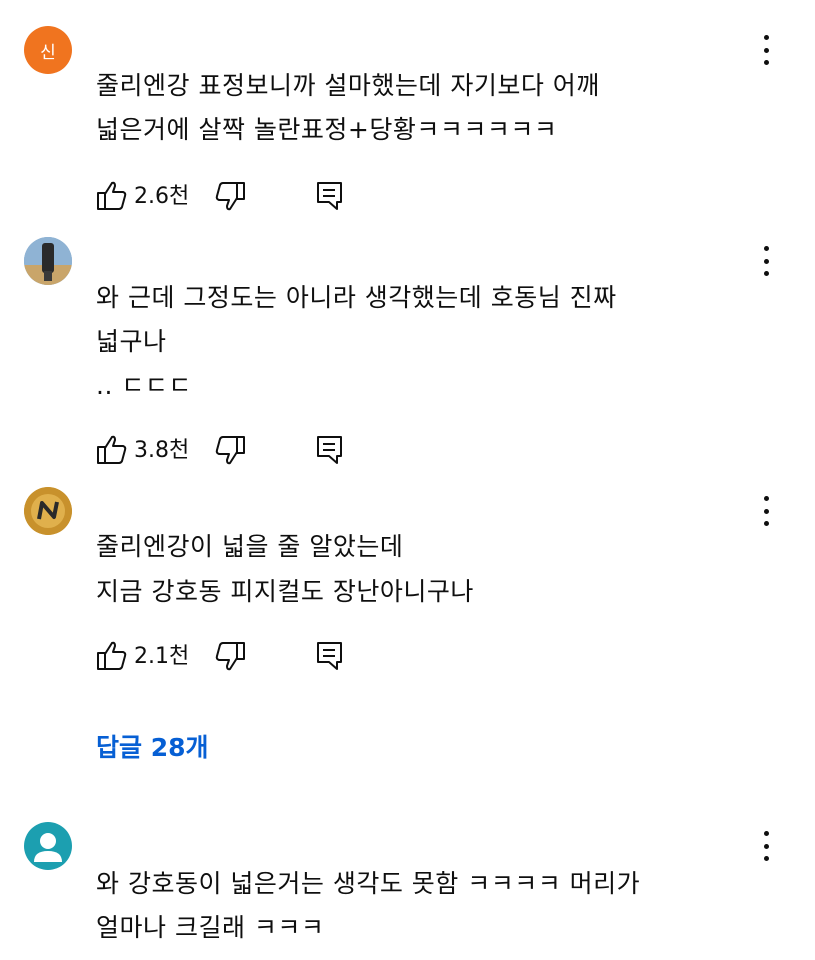 This screenshot has width=815, height=960. Describe the element at coordinates (210, 927) in the screenshot. I see `comment-text-line: 얼마나 크길래 ㅋㅋㅋ` at that location.